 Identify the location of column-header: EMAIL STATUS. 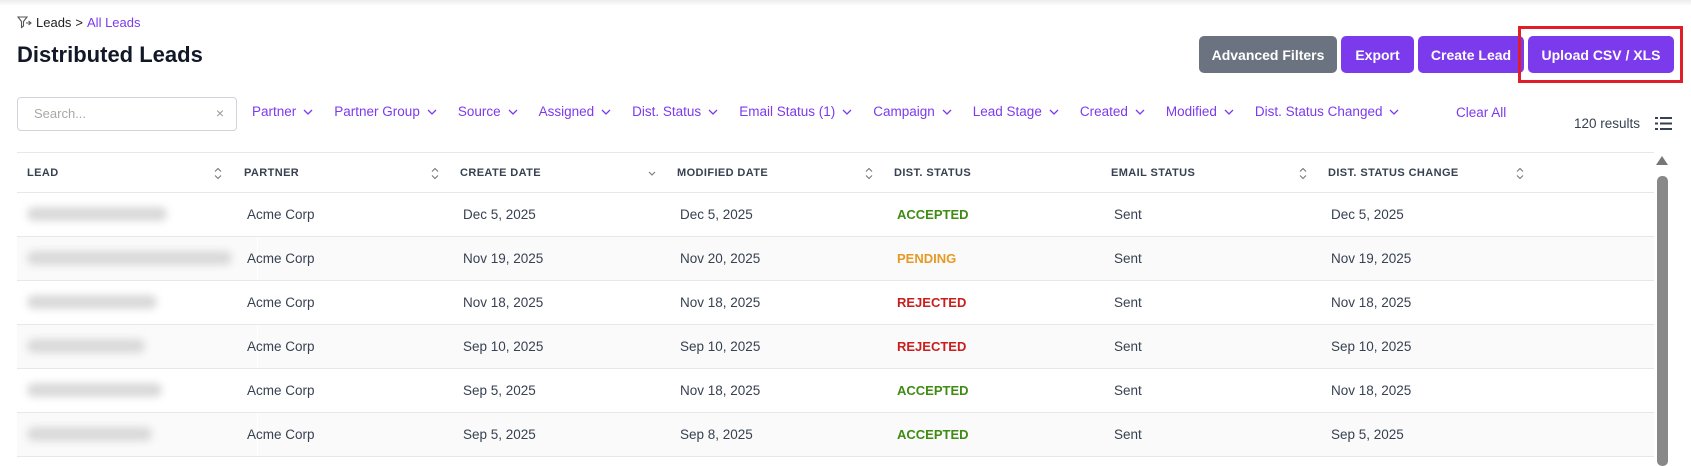
(1153, 172).